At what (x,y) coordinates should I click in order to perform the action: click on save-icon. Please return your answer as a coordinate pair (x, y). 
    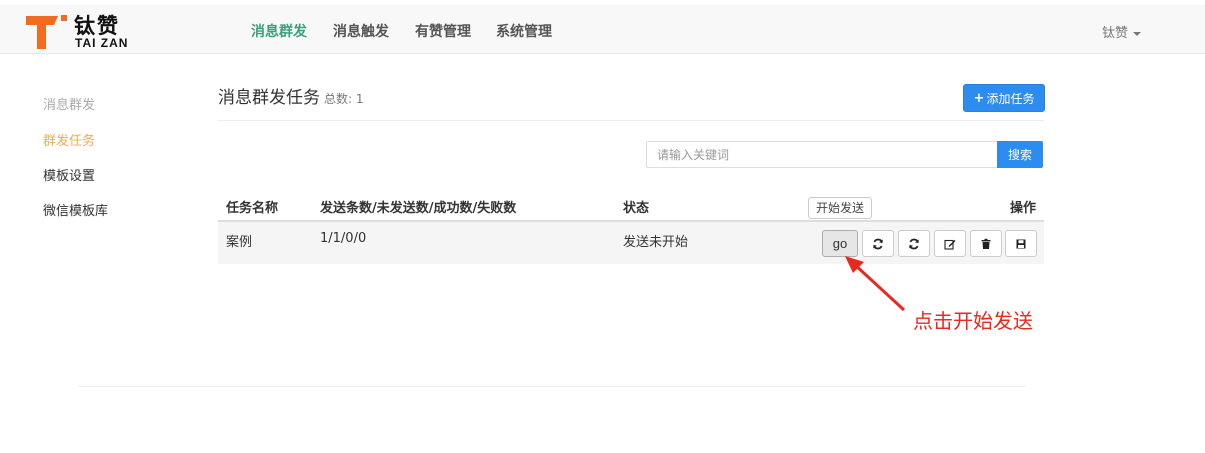
    Looking at the image, I should click on (1021, 243).